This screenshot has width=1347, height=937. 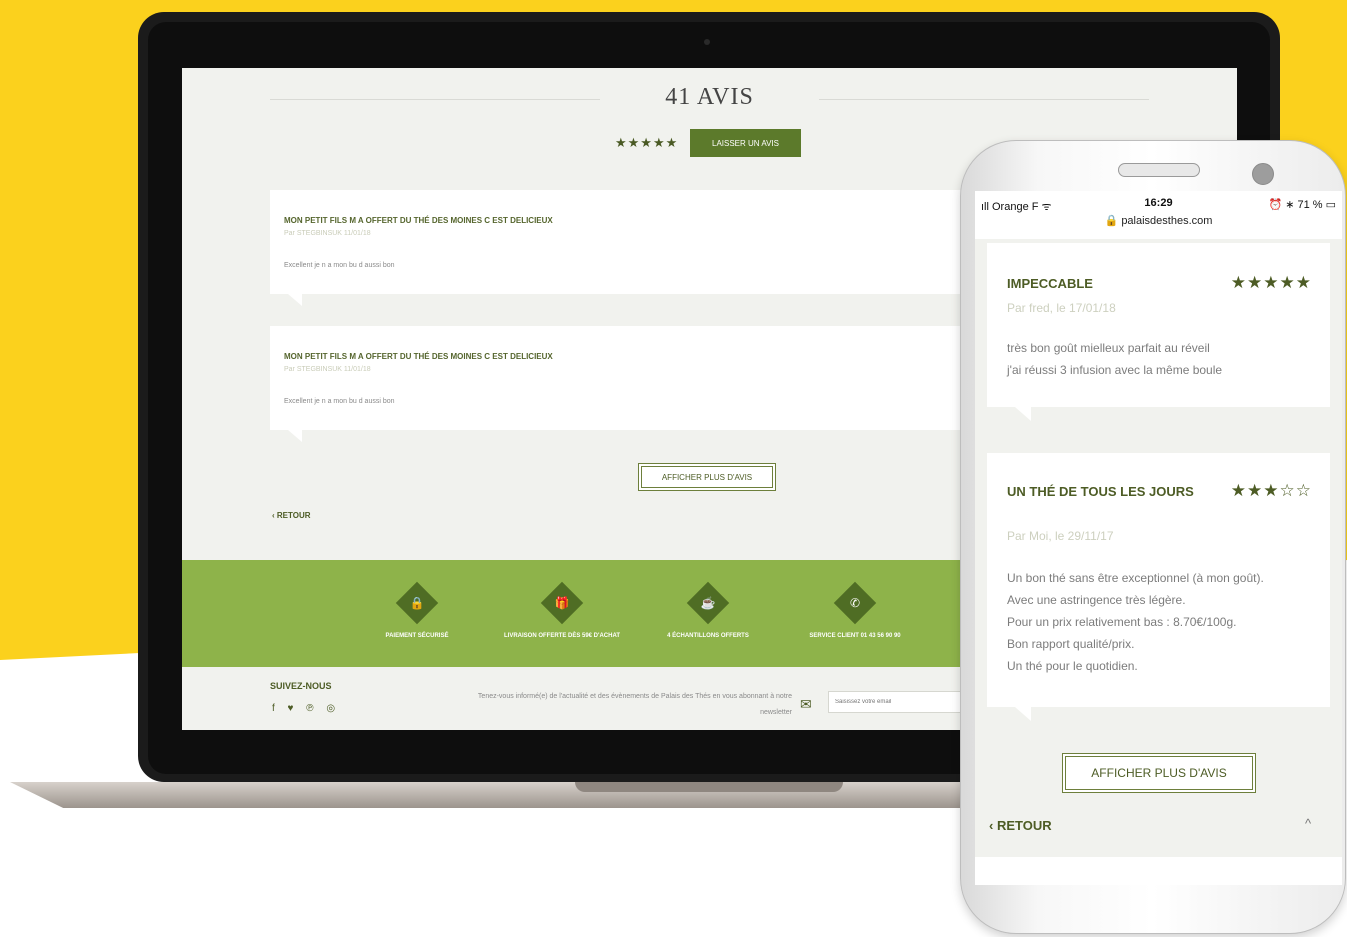 I want to click on battery-indicator: ⏰ ∗ 71 % ▭, so click(x=1302, y=205).